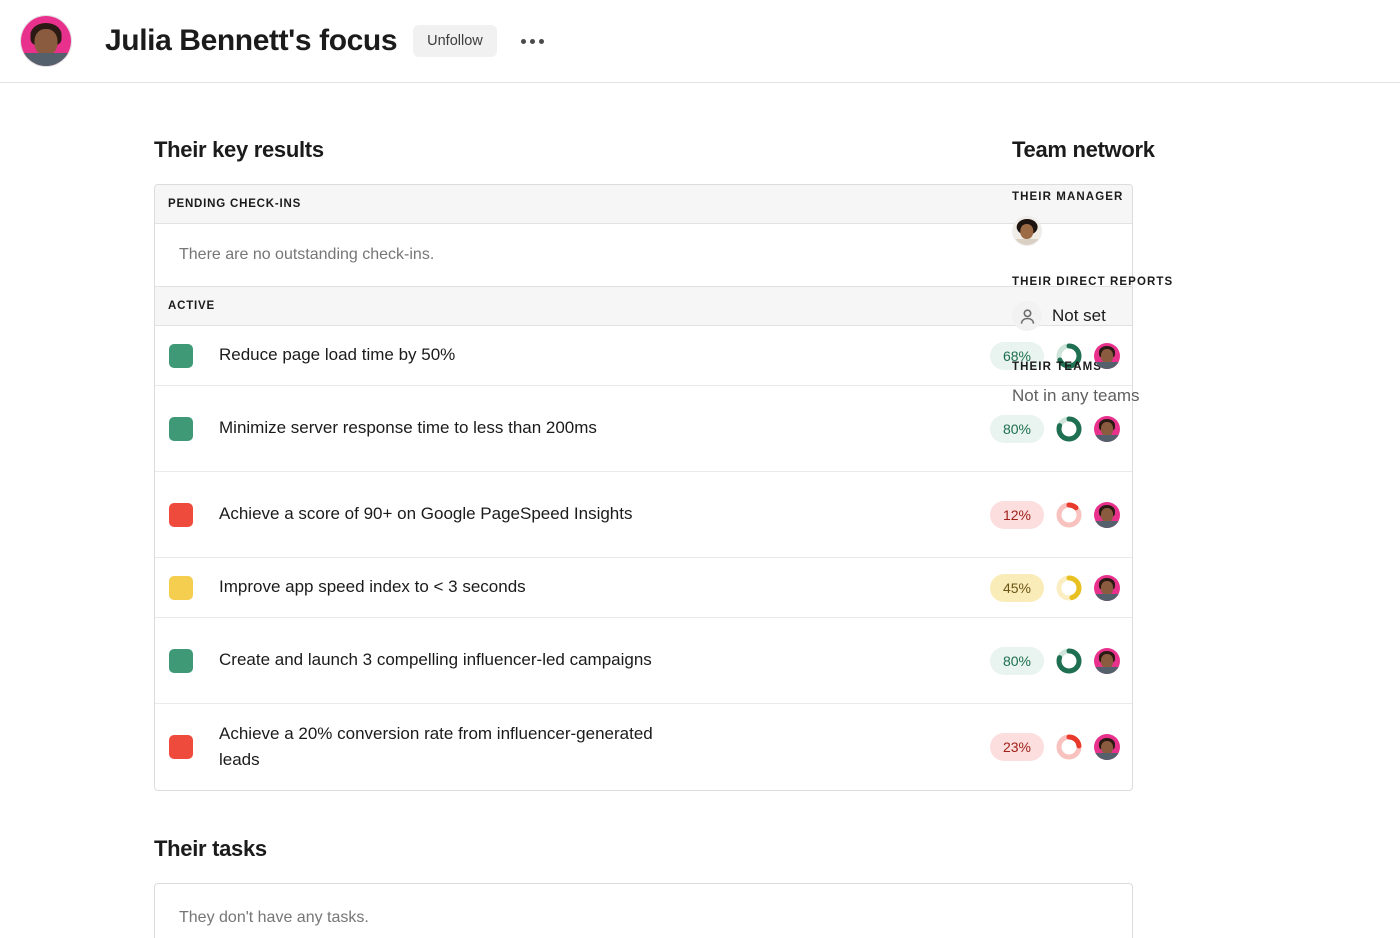  What do you see at coordinates (1027, 316) in the screenshot?
I see `person-icon` at bounding box center [1027, 316].